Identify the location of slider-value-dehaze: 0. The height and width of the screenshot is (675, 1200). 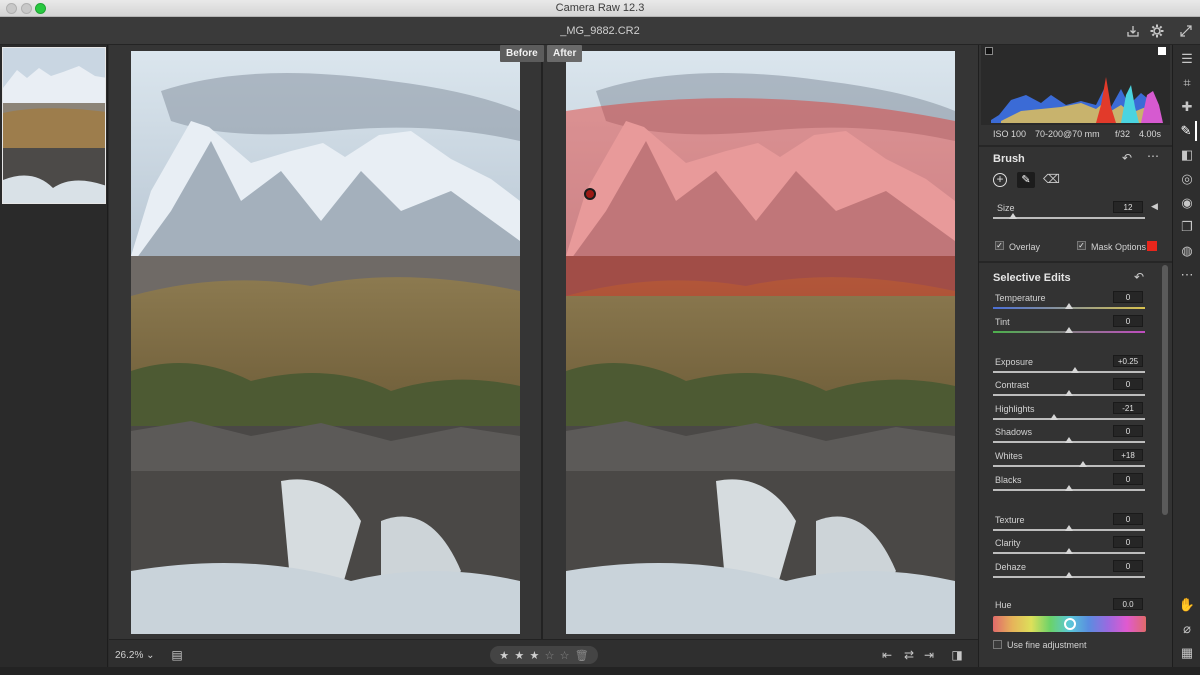
(1128, 566).